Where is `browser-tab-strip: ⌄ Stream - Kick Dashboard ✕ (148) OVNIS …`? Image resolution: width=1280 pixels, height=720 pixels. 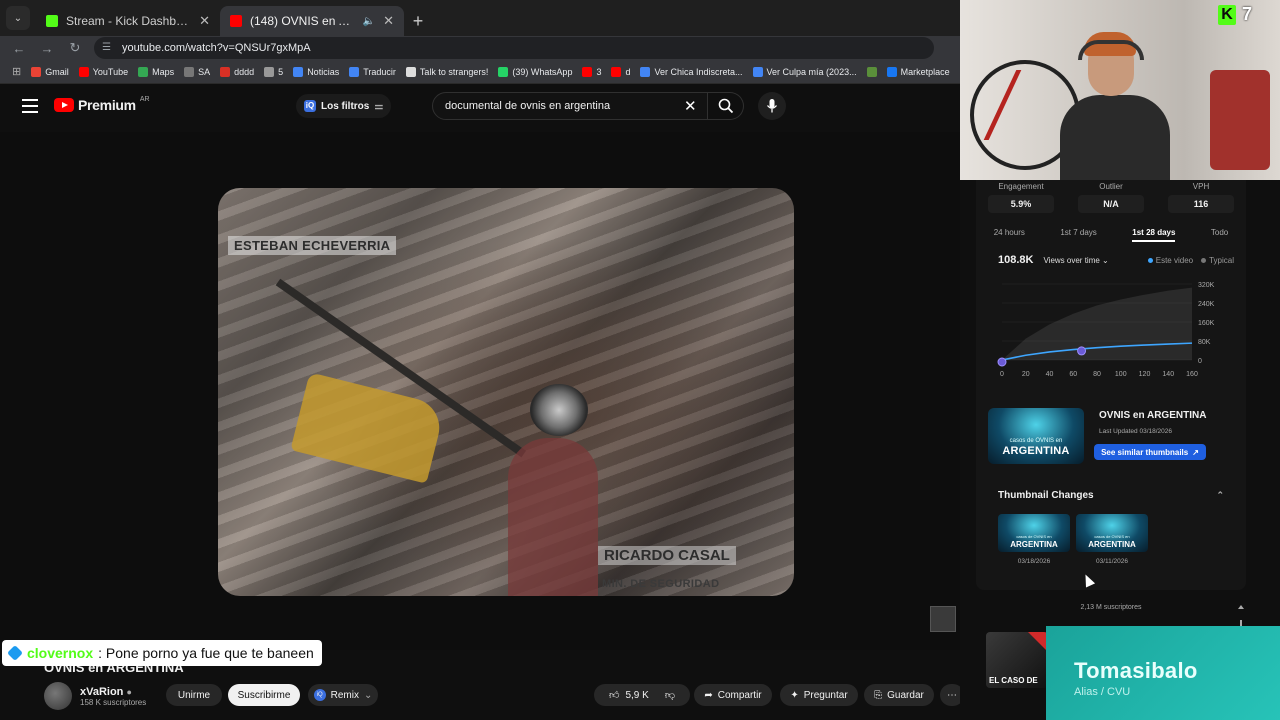
browser-tab-strip: ⌄ Stream - Kick Dashboard ✕ (148) OVNIS … is located at coordinates (480, 18).